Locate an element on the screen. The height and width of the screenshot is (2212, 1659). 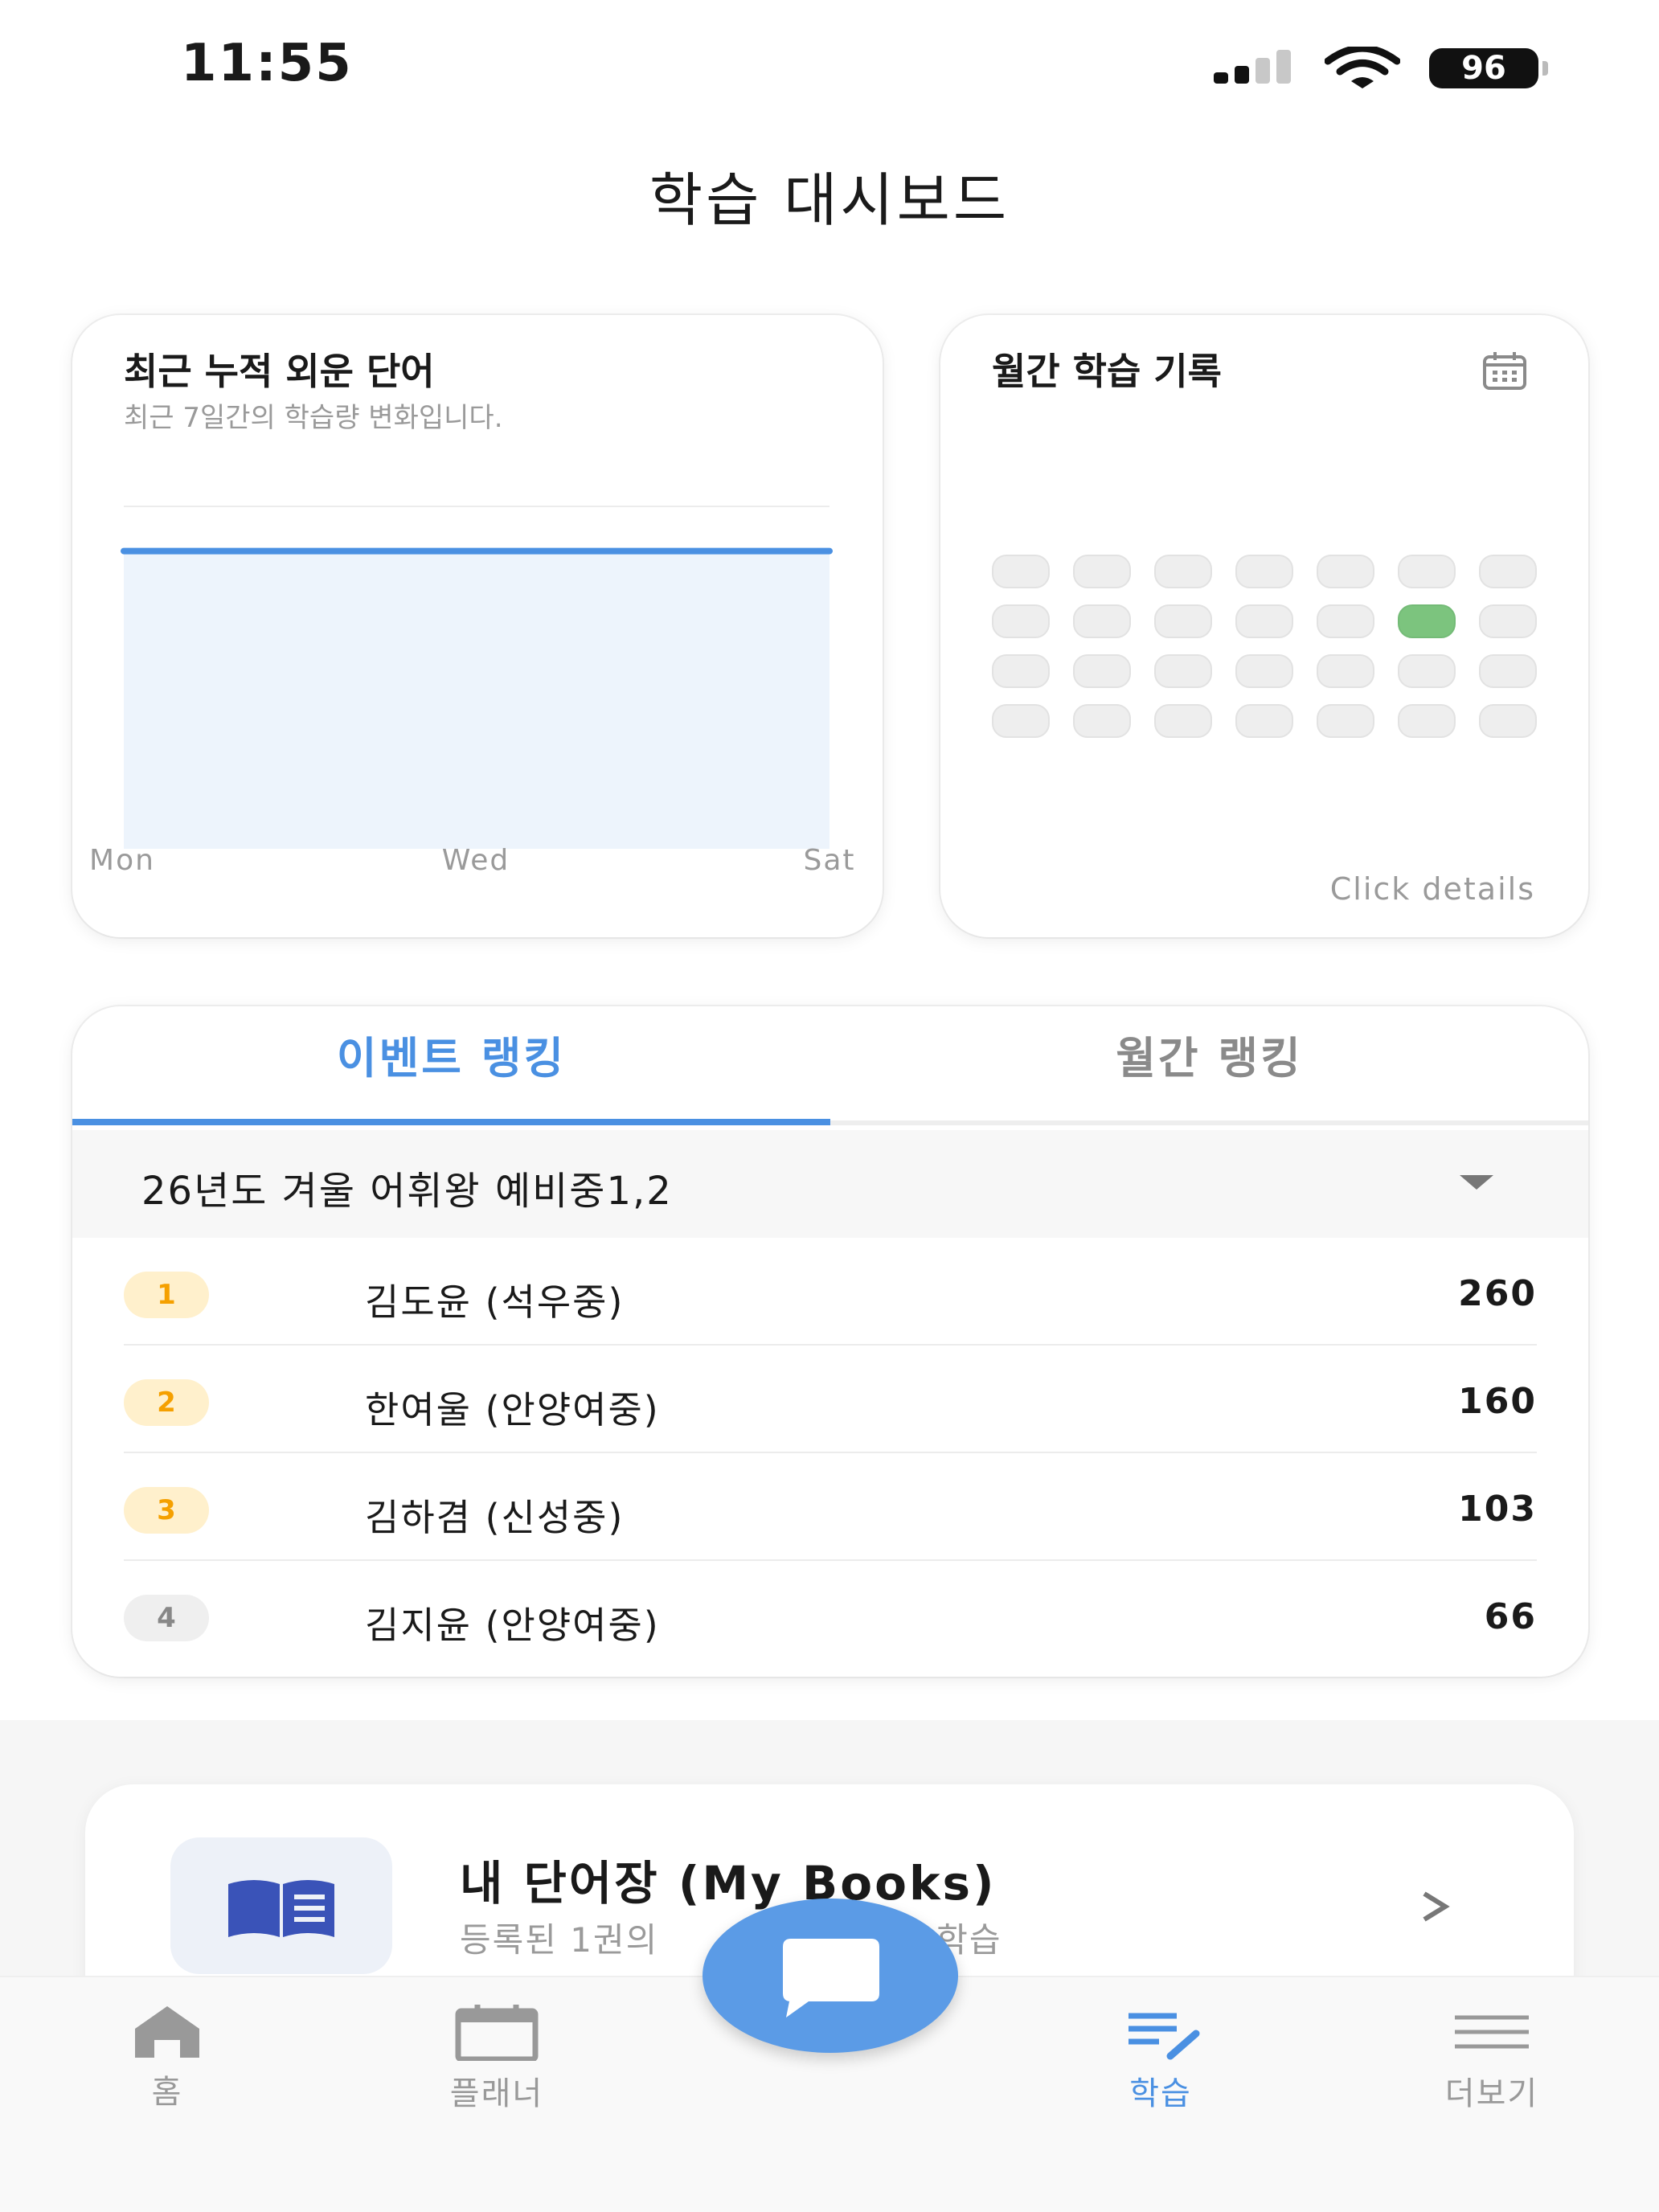
book-icon-box is located at coordinates (281, 1905).